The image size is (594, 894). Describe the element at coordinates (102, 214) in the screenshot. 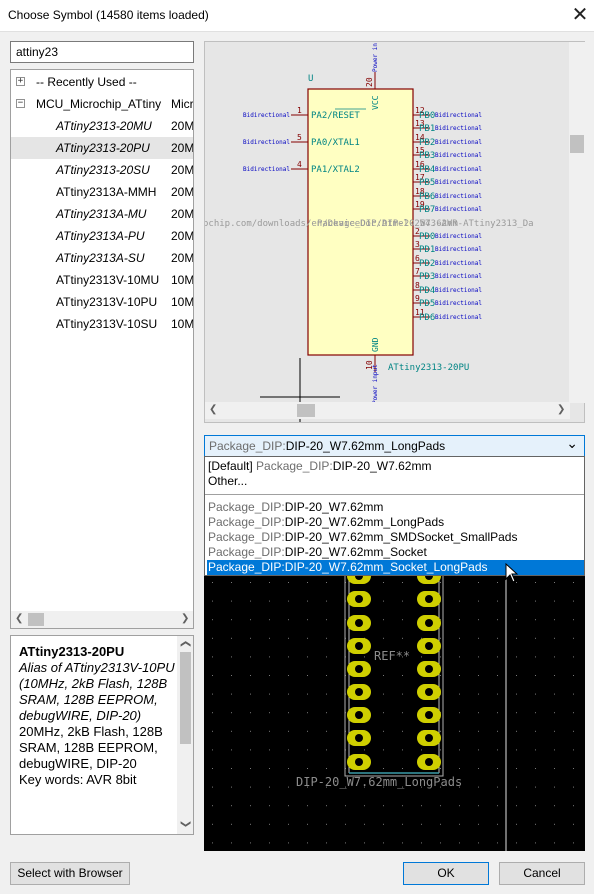

I see `tree-item: ATtiny2313A-MU 20M` at that location.